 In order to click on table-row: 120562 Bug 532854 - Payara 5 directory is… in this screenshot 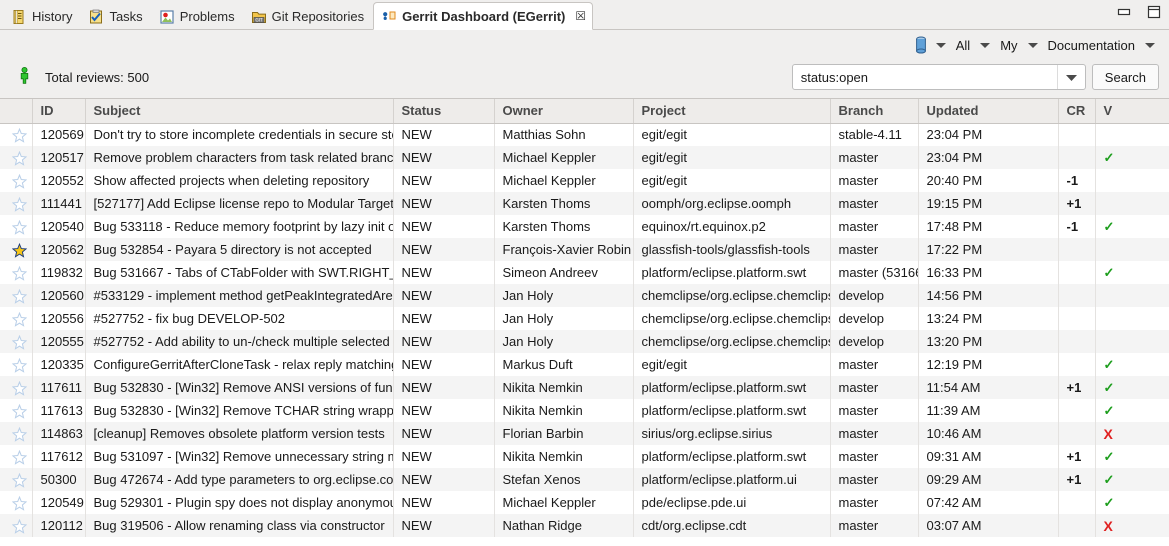, I will do `click(584, 249)`.